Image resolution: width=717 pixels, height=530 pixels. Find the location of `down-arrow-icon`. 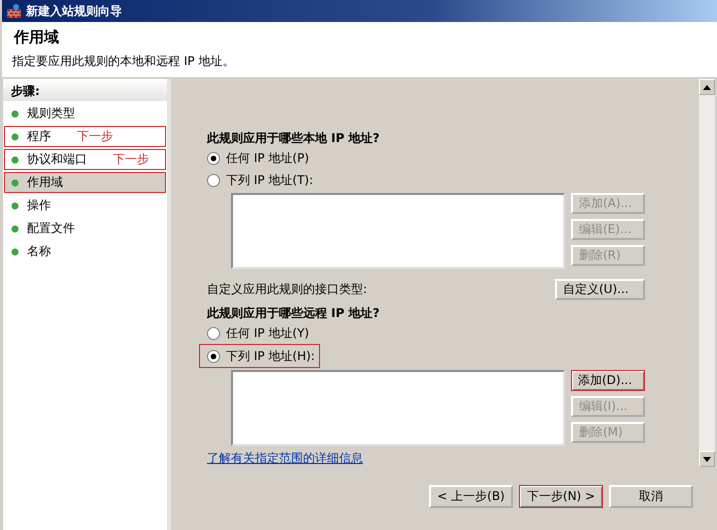

down-arrow-icon is located at coordinates (707, 459).